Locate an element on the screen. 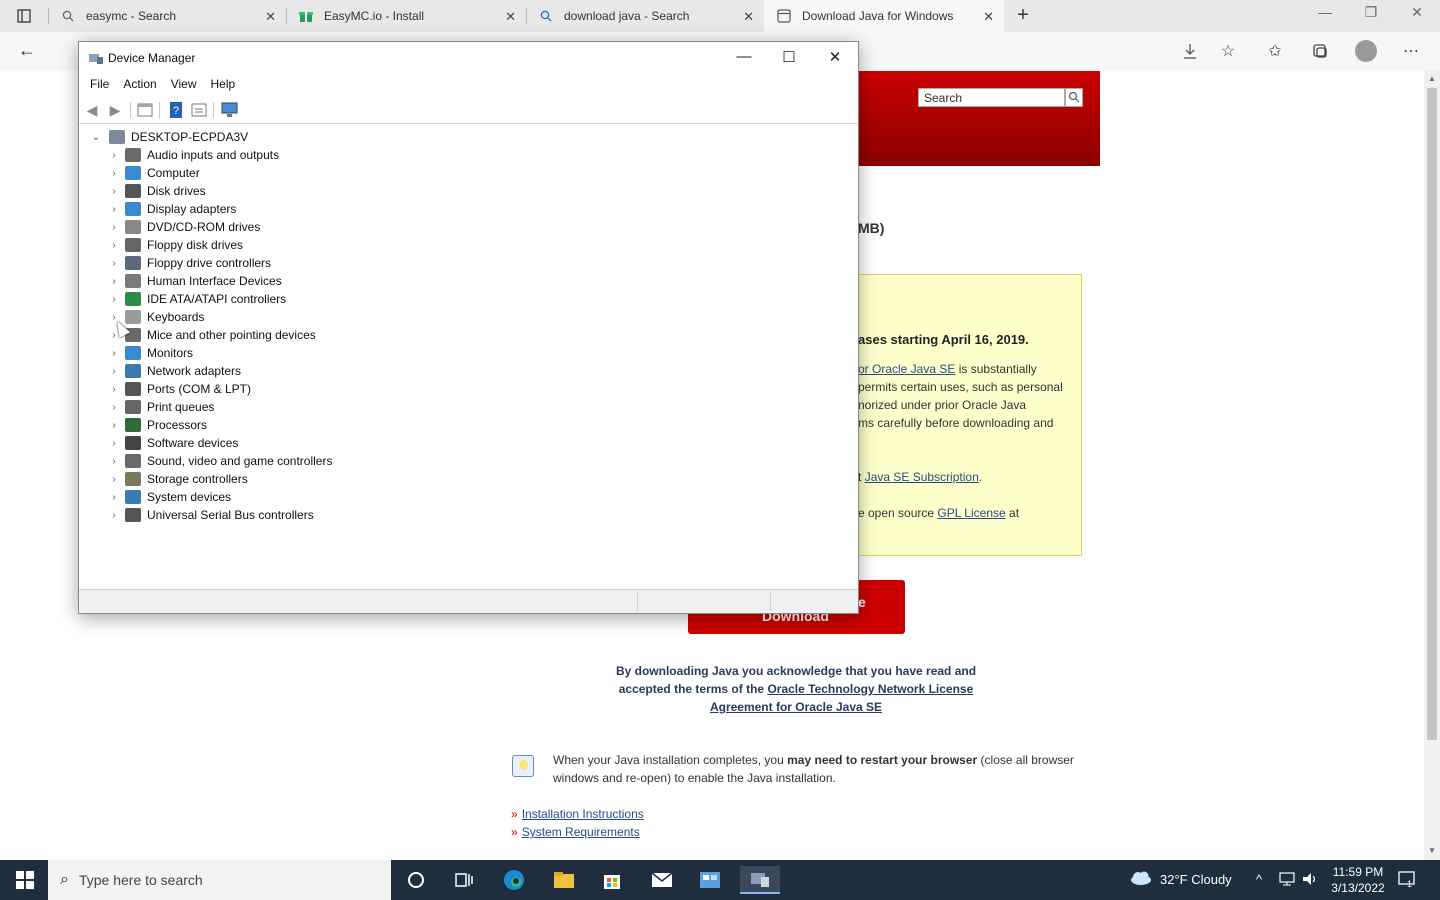 This screenshot has height=900, width=1440. help-icon: ? is located at coordinates (176, 110).